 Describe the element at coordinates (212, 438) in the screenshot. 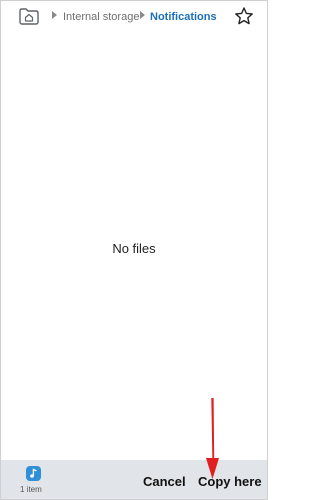

I see `annotation-arrow-icon` at that location.